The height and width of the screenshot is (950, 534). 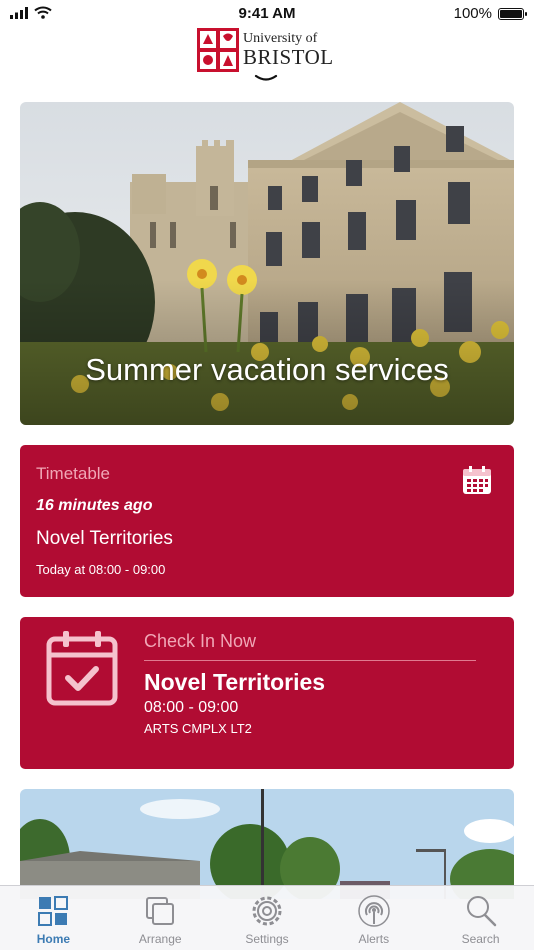 I want to click on tab-search-label: Search, so click(x=480, y=939).